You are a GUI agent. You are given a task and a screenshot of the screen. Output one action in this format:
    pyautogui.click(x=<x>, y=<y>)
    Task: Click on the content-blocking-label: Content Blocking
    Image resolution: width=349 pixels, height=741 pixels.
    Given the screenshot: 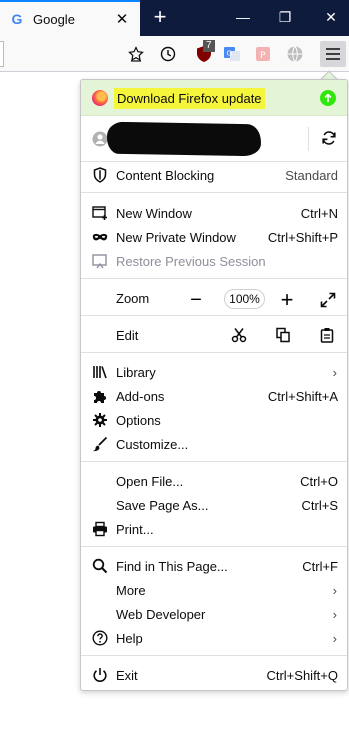 What is the action you would take?
    pyautogui.click(x=165, y=175)
    